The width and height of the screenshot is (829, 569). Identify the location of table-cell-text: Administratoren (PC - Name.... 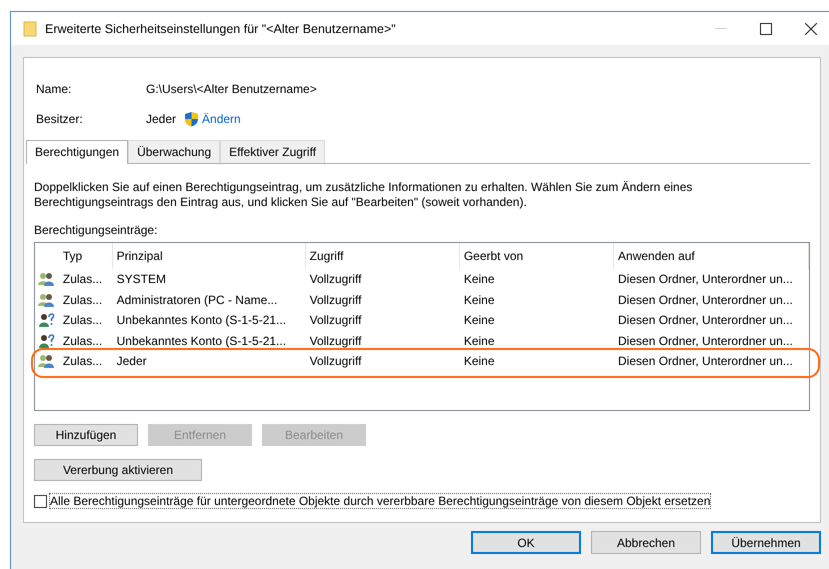
(197, 299).